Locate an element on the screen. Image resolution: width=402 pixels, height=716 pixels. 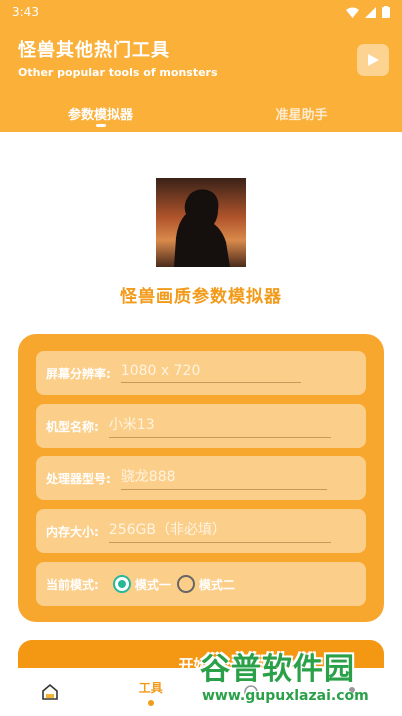
signal-icon is located at coordinates (370, 12).